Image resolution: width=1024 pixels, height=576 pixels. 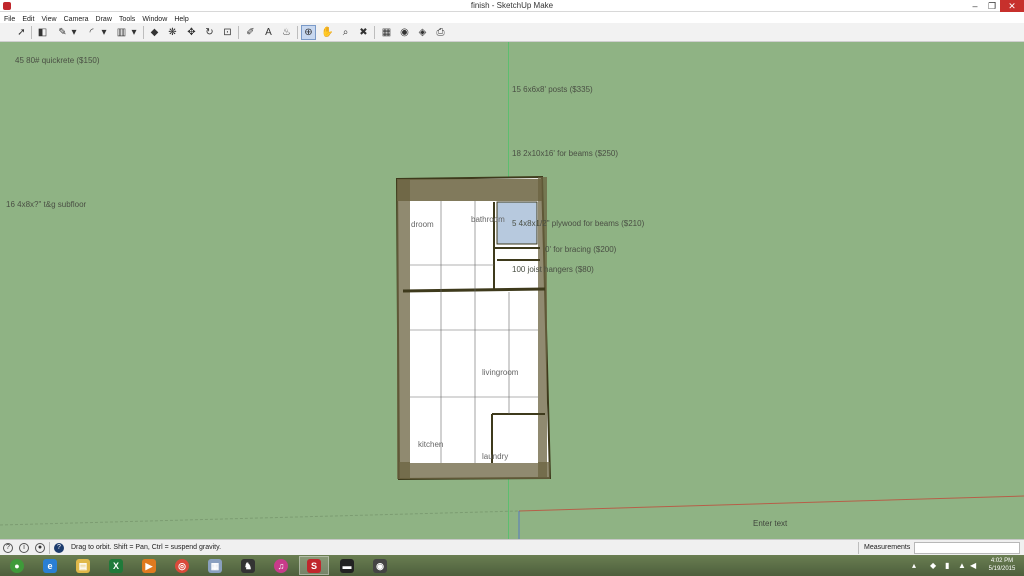 What do you see at coordinates (488, 219) in the screenshot?
I see `room-bathroom: bathroom` at bounding box center [488, 219].